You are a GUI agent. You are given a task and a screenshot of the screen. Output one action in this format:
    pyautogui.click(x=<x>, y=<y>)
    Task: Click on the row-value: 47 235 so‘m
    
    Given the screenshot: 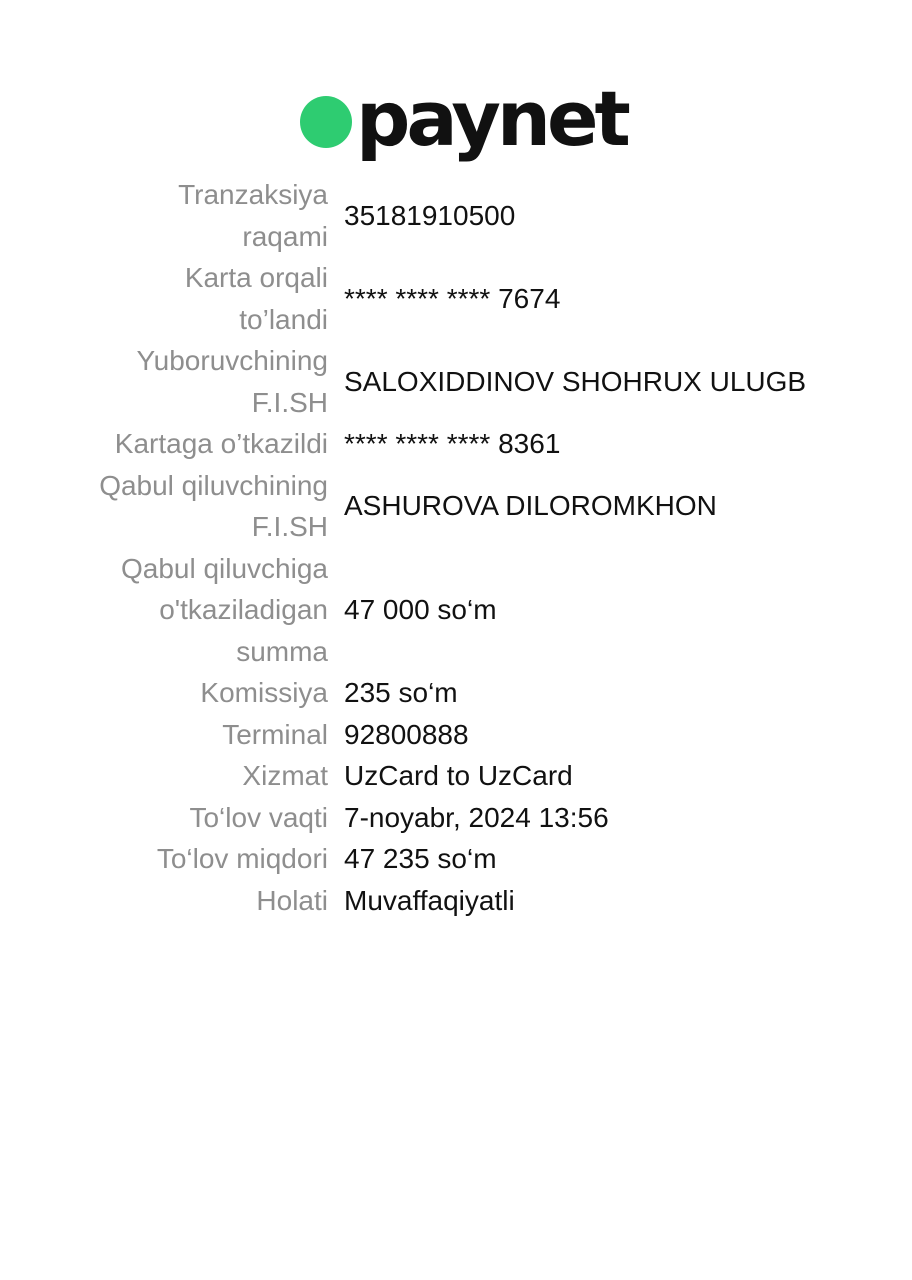 What is the action you would take?
    pyautogui.click(x=420, y=859)
    